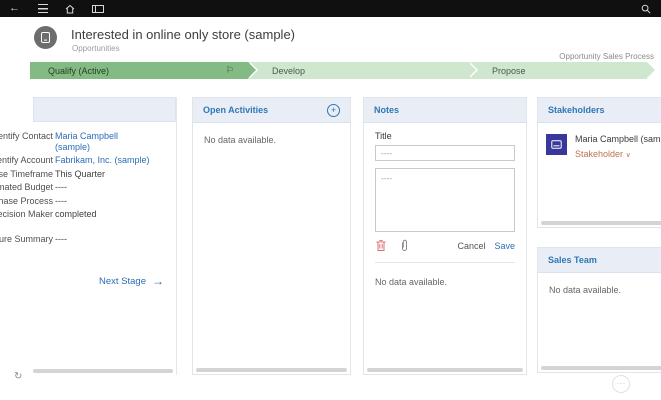 This screenshot has width=661, height=400. What do you see at coordinates (104, 109) in the screenshot?
I see `stage-fields-panel-header` at bounding box center [104, 109].